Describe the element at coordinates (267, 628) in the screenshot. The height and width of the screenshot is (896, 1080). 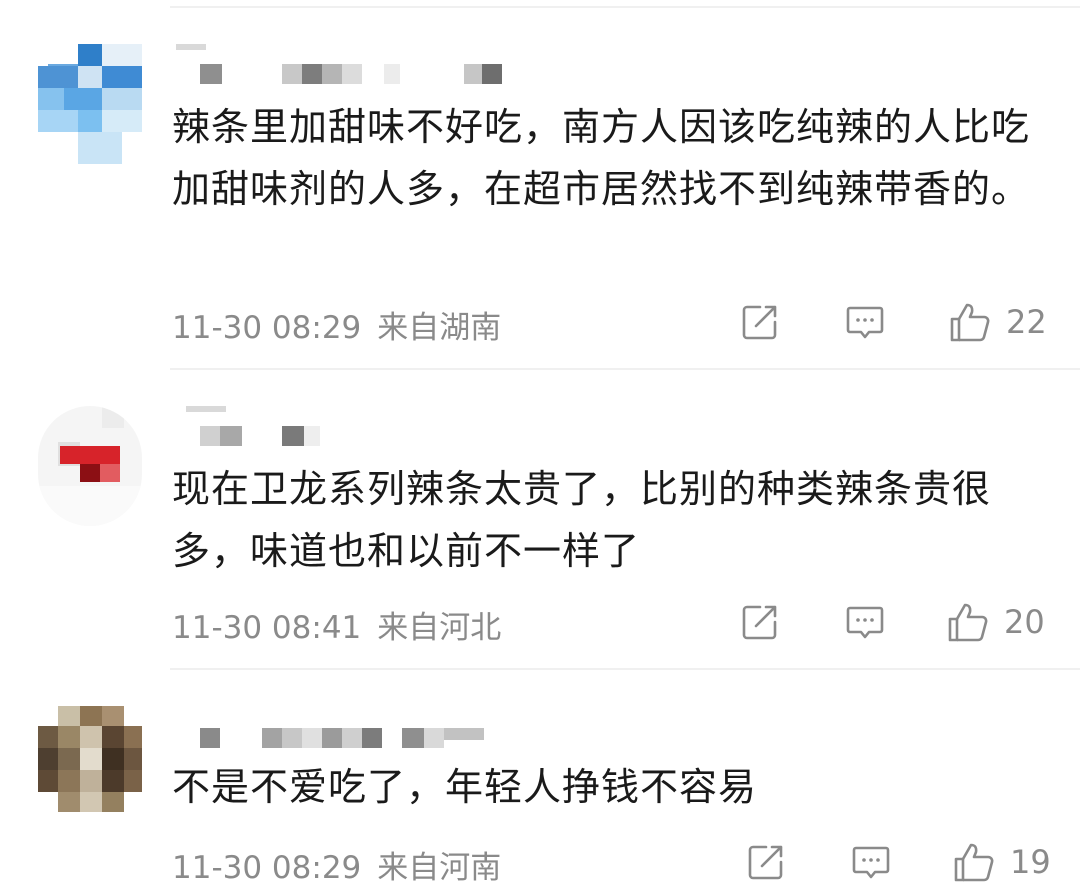
I see `comment-time: 11-30 08:41` at that location.